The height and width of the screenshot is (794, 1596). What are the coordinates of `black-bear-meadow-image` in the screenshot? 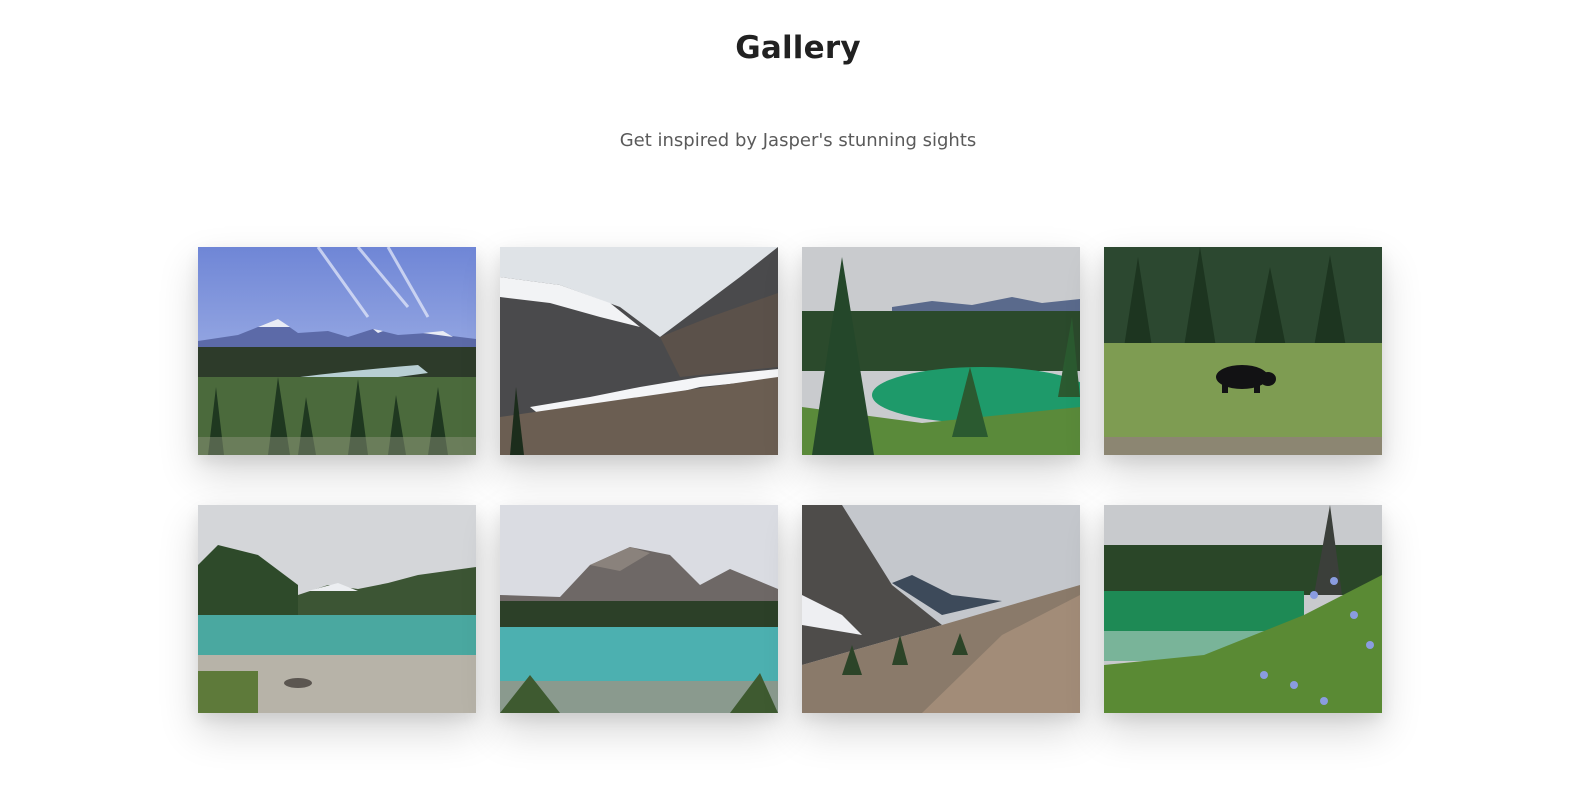 It's located at (1243, 351).